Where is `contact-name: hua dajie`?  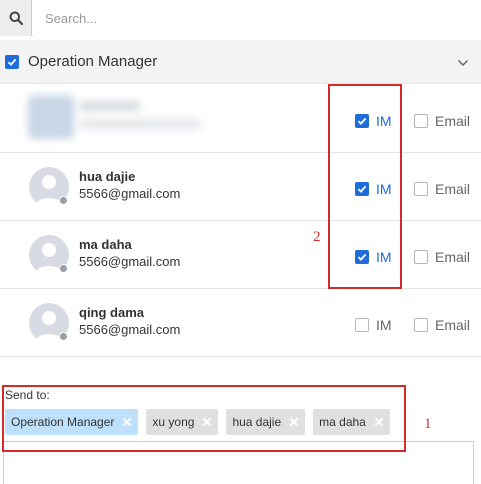 contact-name: hua dajie is located at coordinates (107, 176).